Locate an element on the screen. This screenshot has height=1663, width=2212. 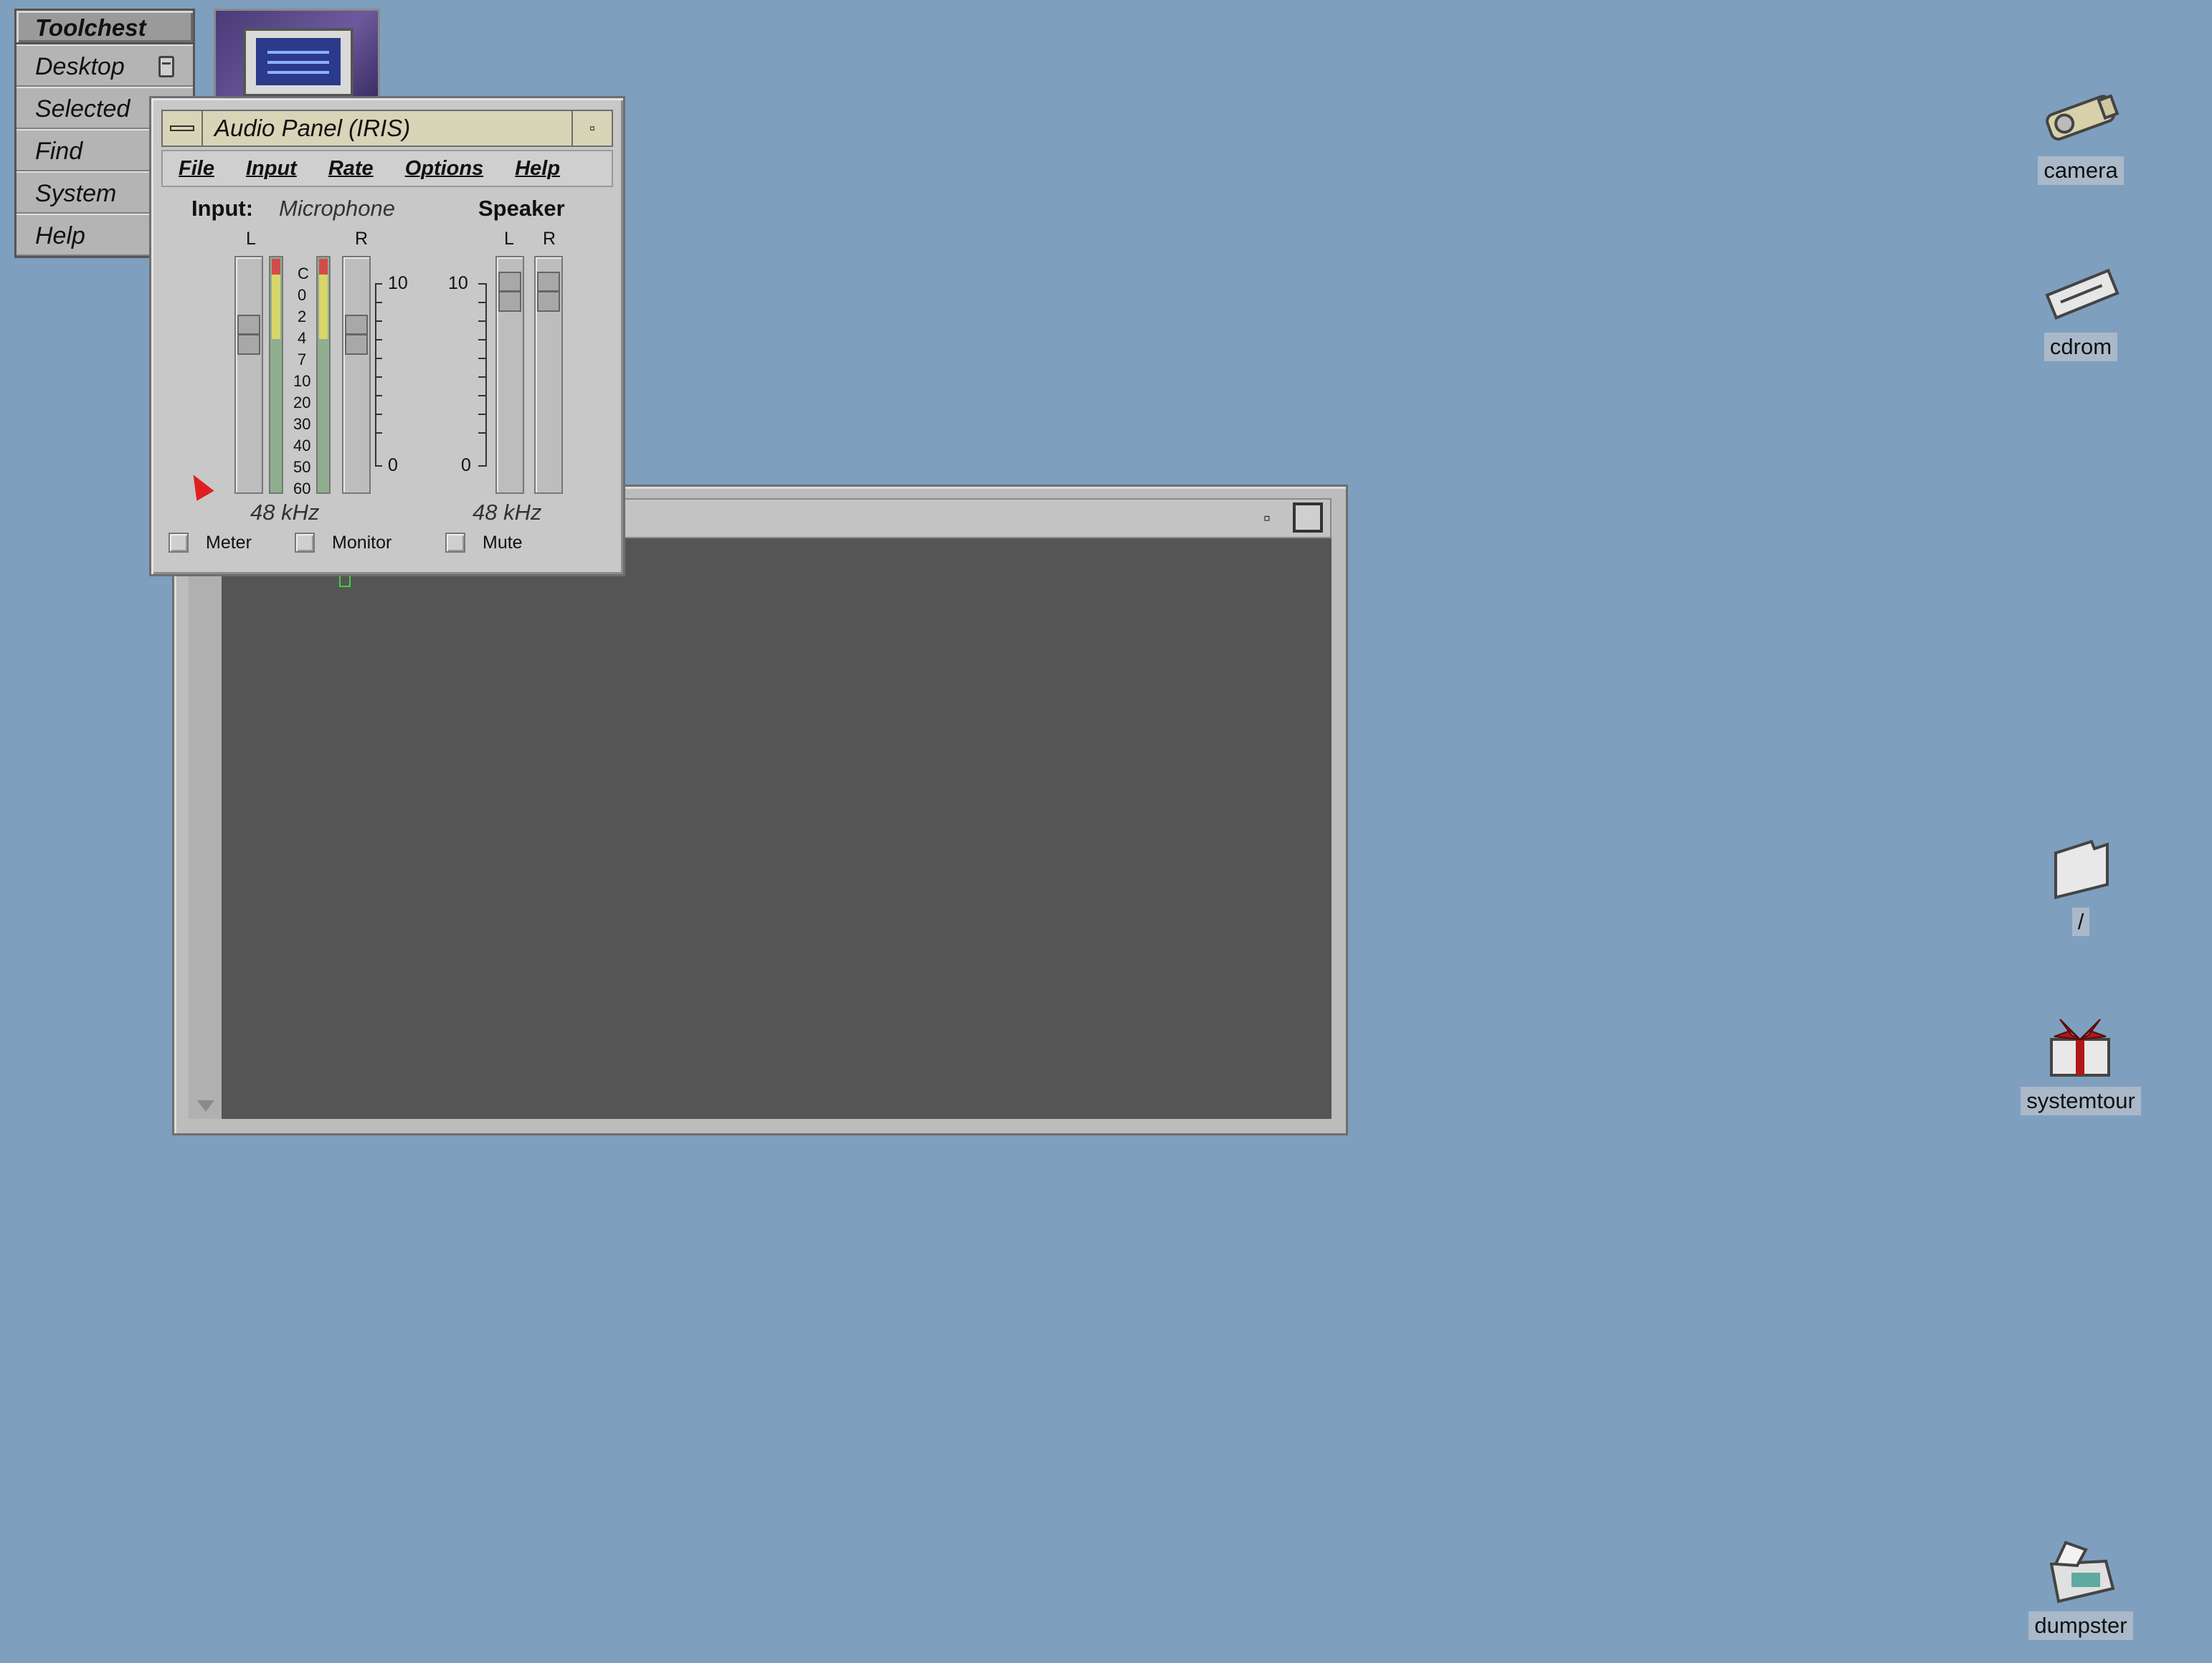
toolchest-item-label: Selected is located at coordinates (83, 109).